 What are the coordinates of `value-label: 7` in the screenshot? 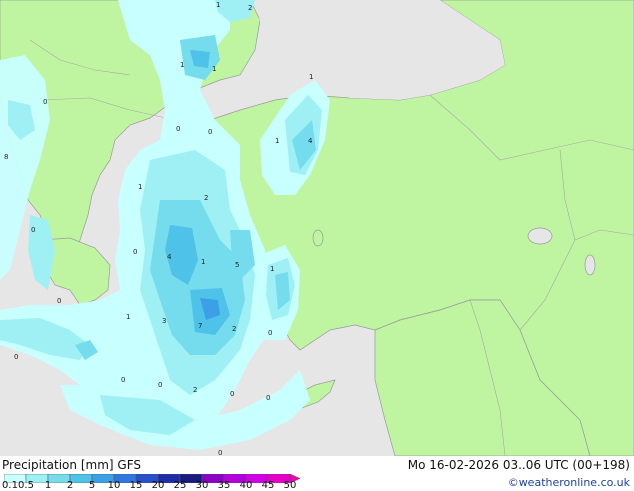 It's located at (200, 326).